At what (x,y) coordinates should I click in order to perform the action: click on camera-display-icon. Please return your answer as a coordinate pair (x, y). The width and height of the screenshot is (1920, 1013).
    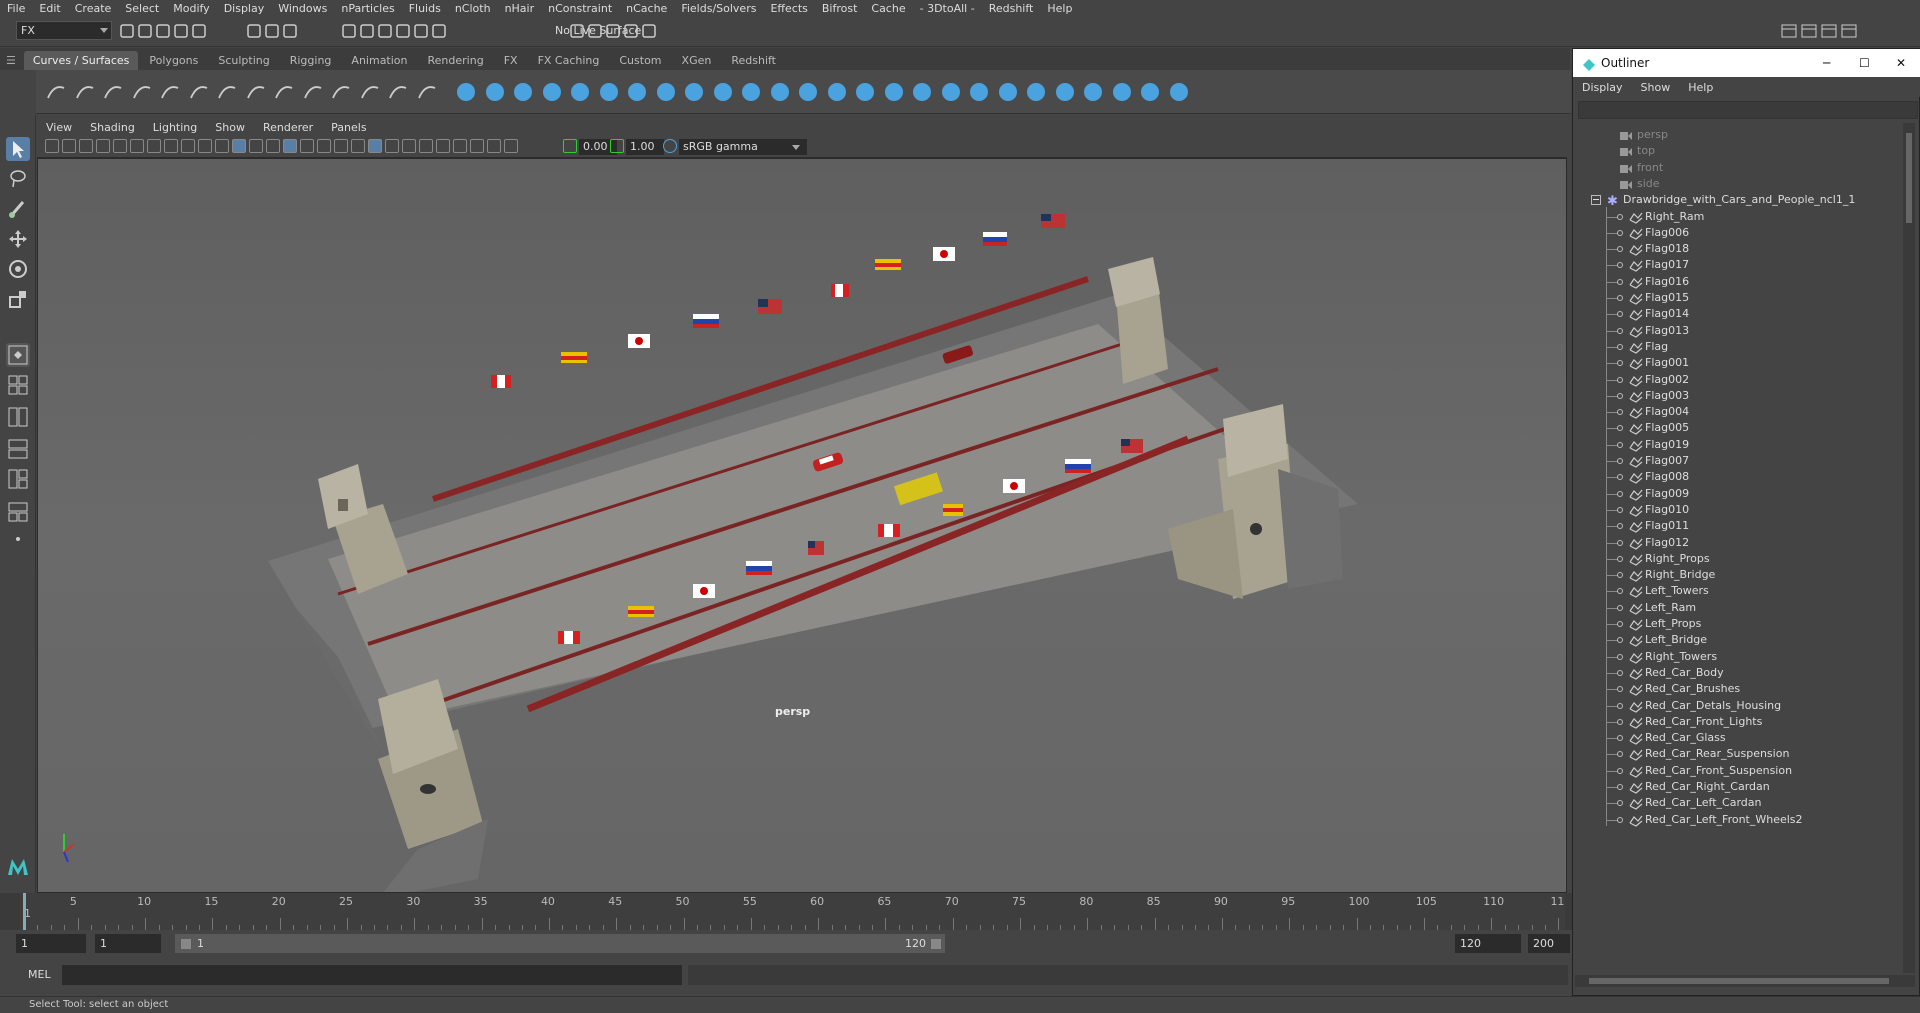
    Looking at the image, I should click on (511, 146).